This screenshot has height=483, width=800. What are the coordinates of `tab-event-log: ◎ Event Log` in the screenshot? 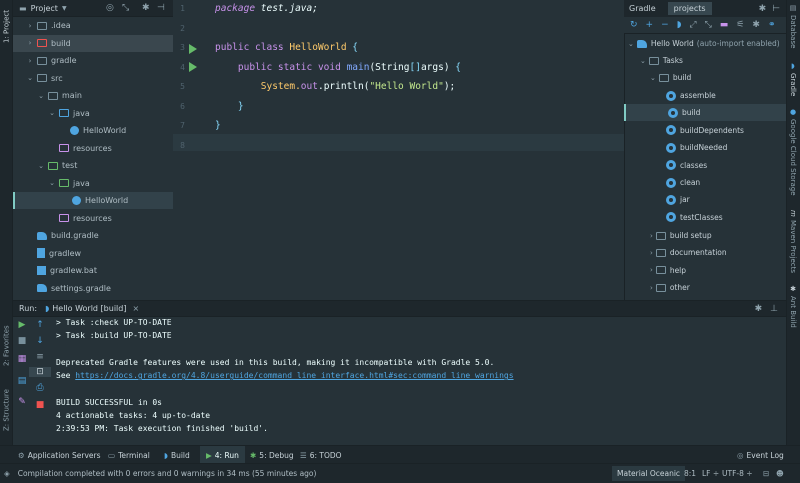 It's located at (760, 455).